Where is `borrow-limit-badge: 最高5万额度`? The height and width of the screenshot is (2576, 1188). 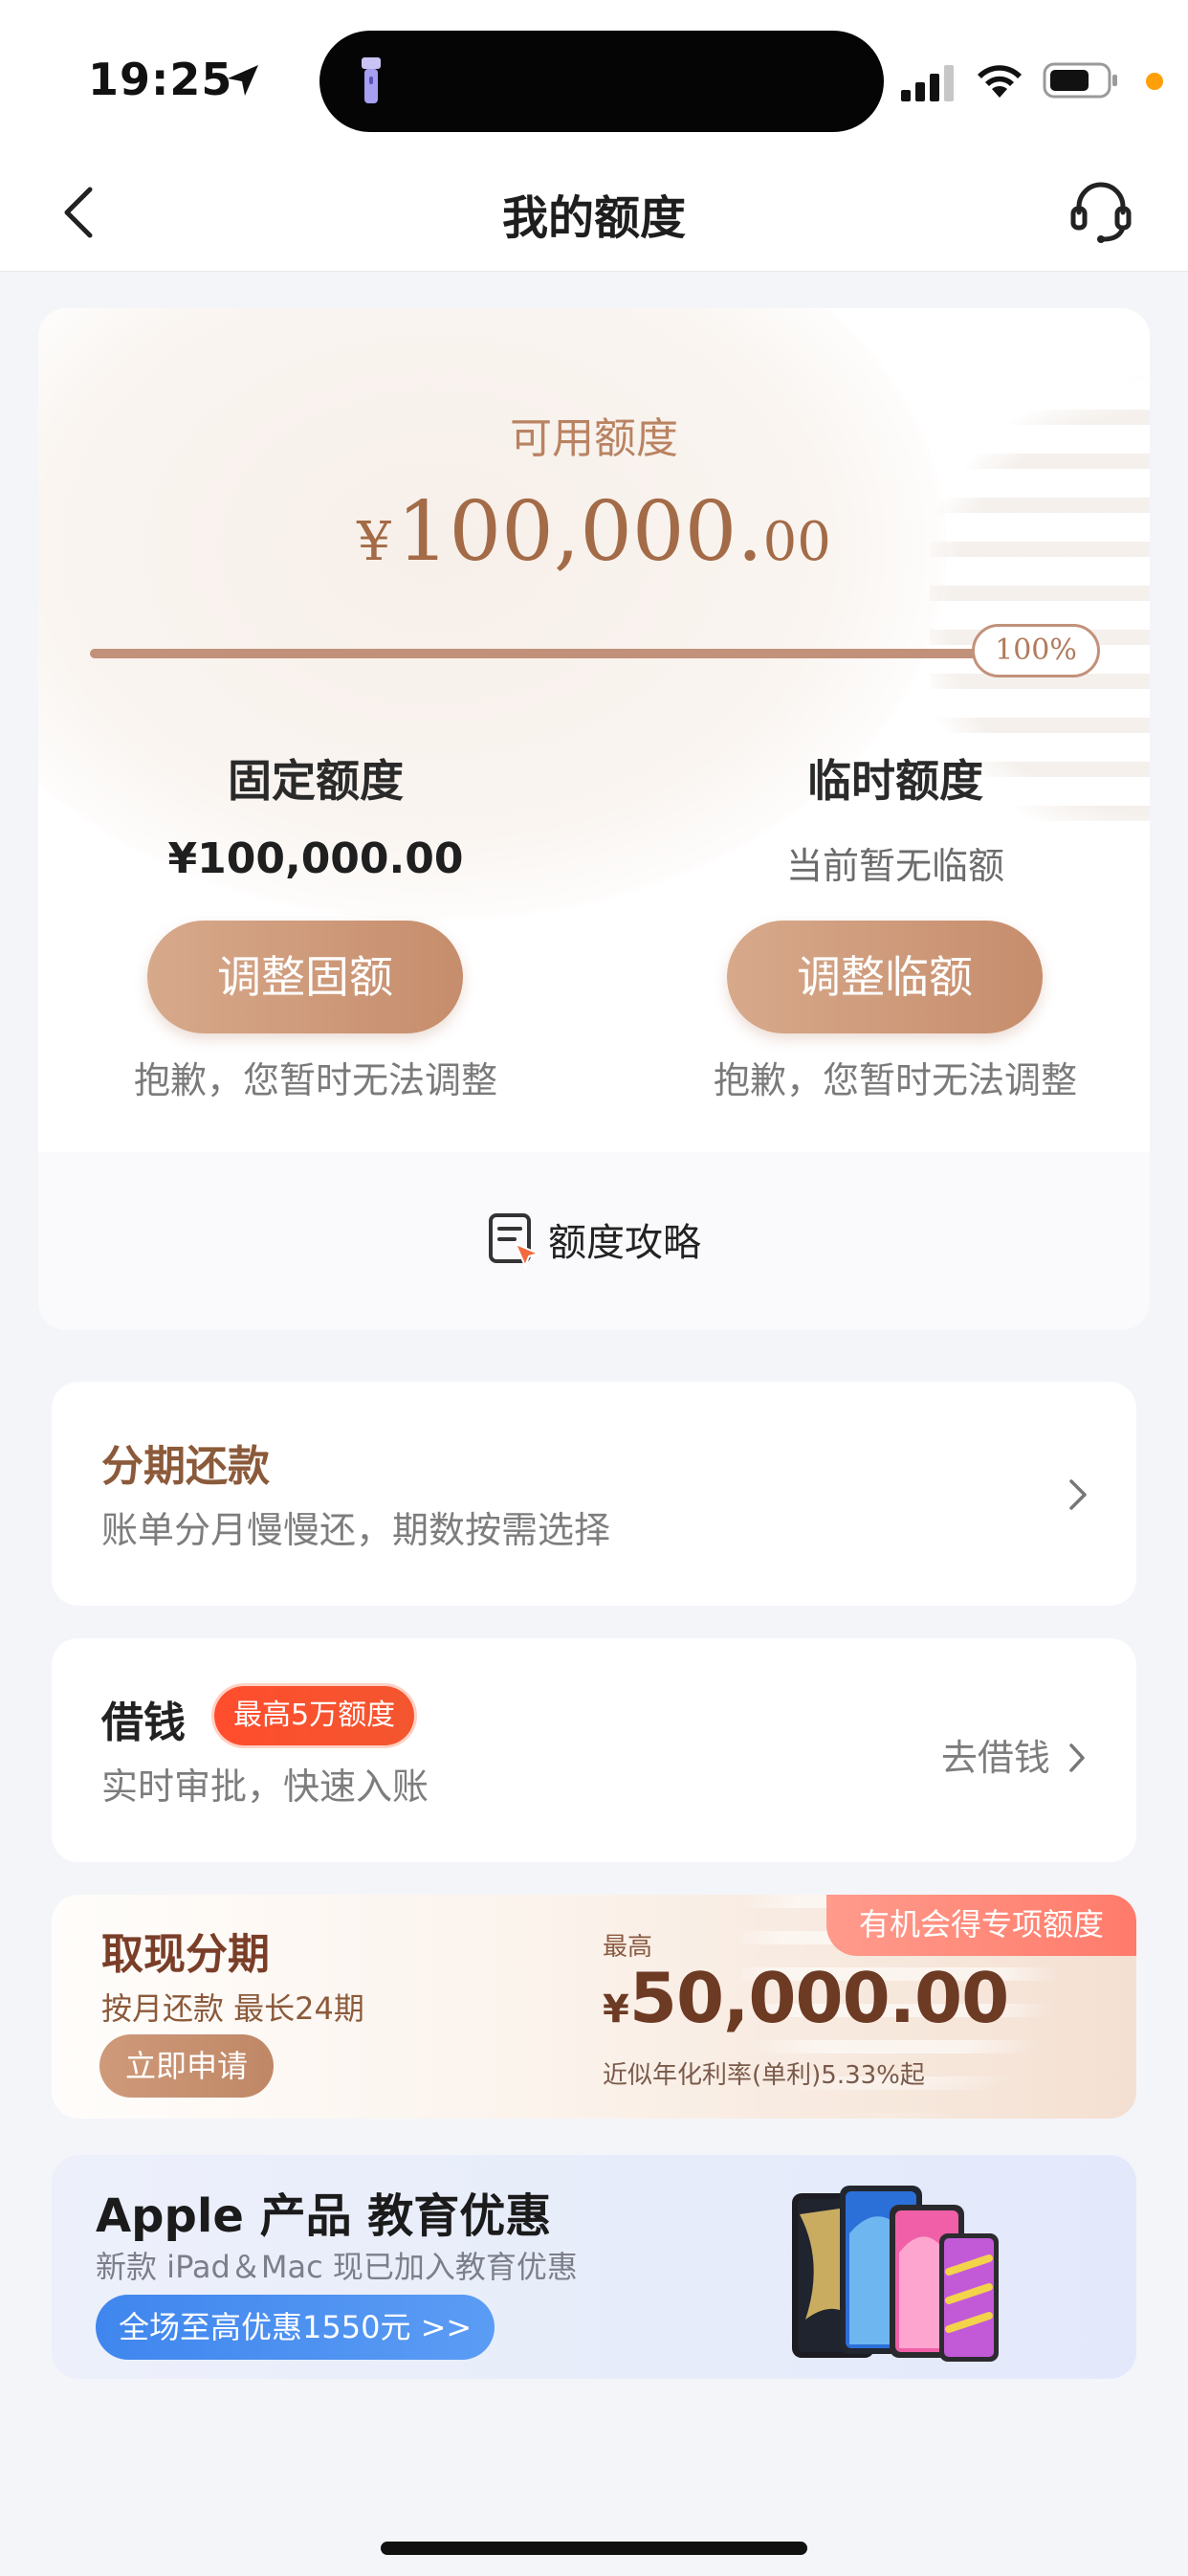
borrow-limit-badge: 最高5万额度 is located at coordinates (314, 1715).